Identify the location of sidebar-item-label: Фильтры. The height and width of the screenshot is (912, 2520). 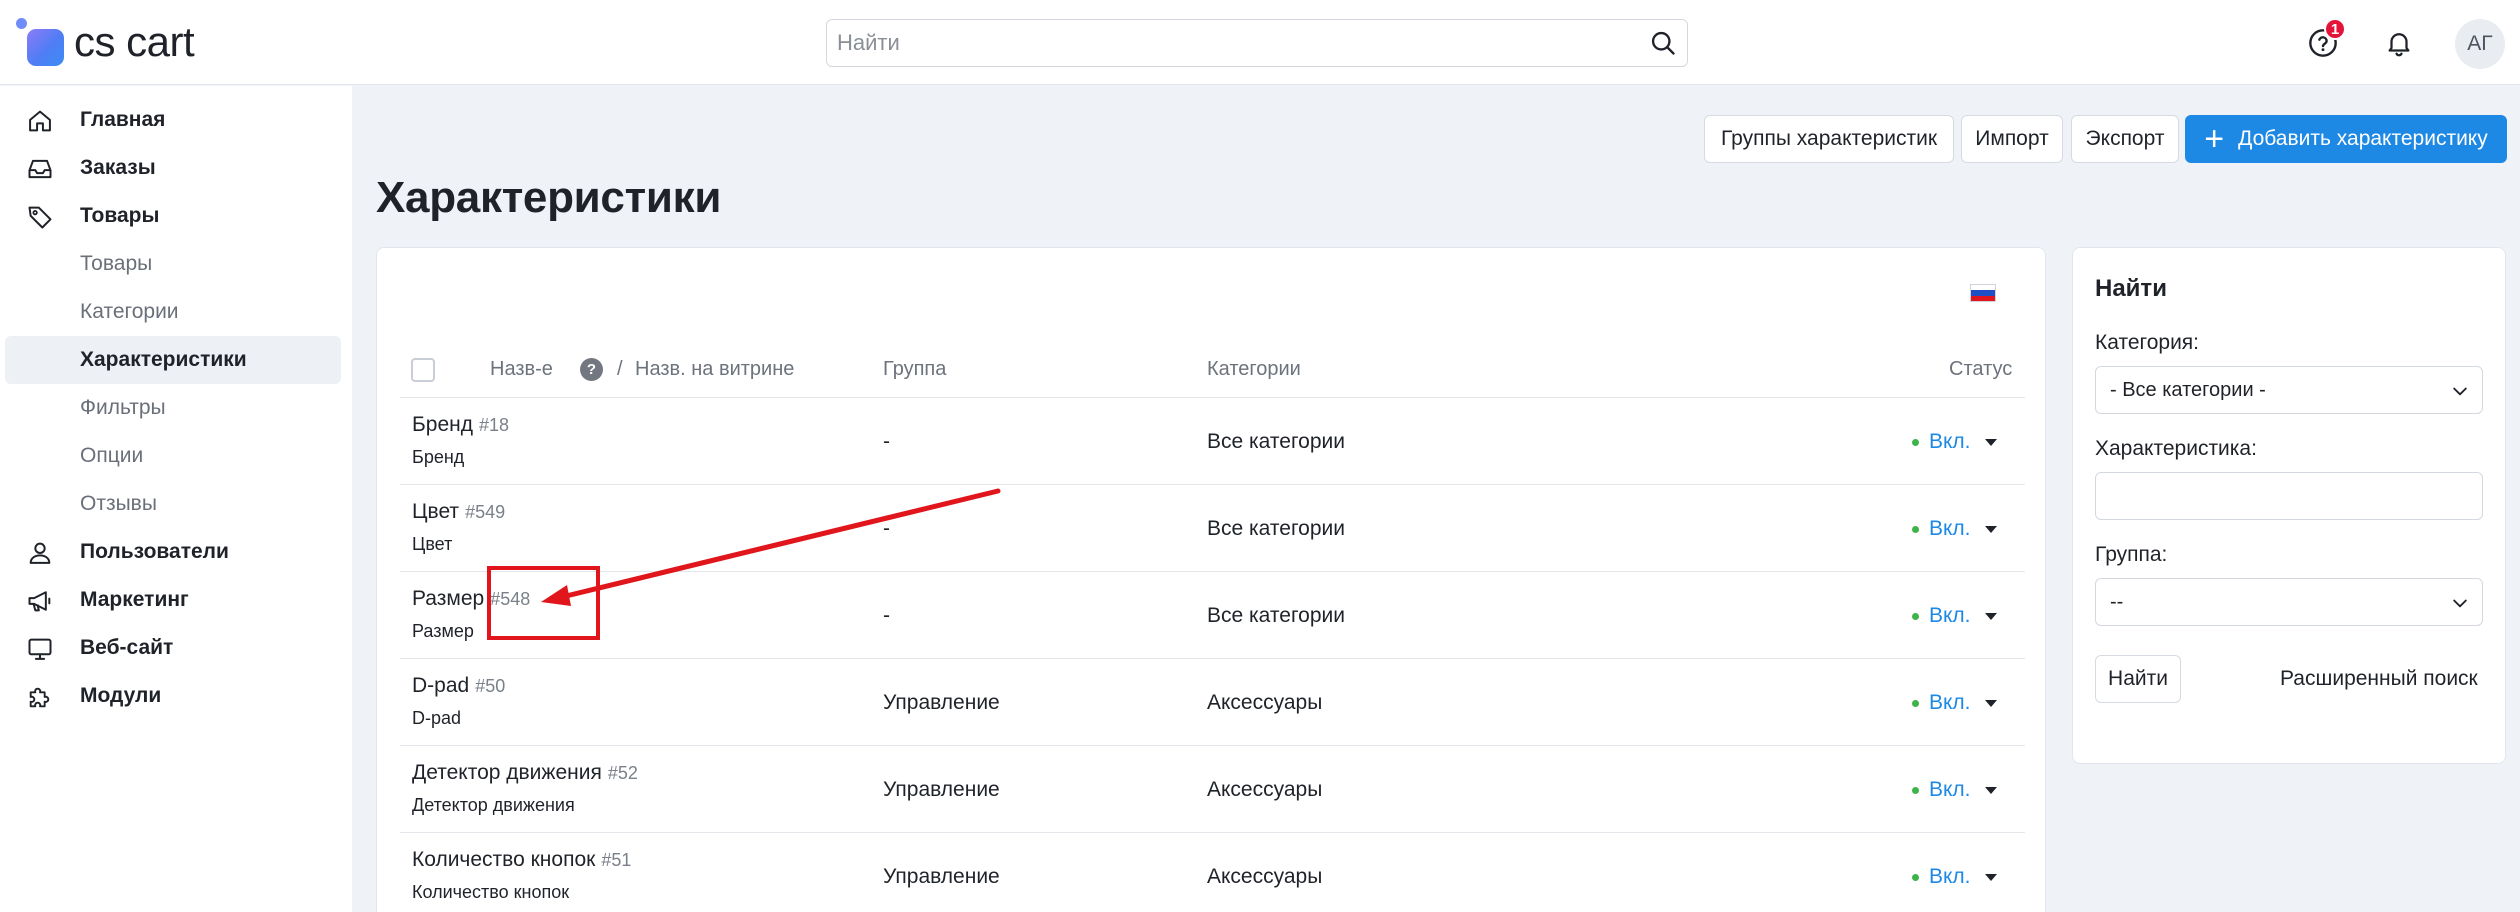
(123, 407).